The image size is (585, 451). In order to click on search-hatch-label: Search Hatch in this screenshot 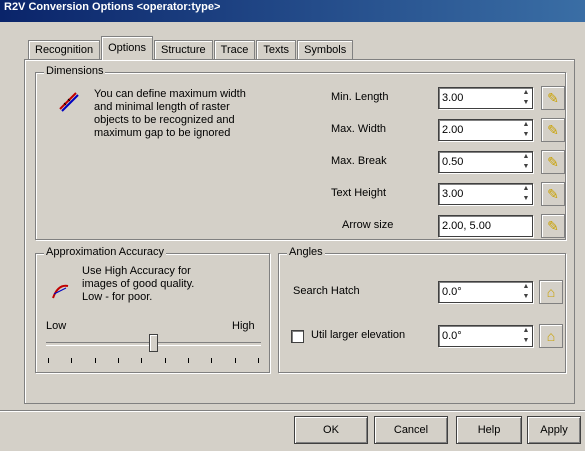, I will do `click(326, 291)`.